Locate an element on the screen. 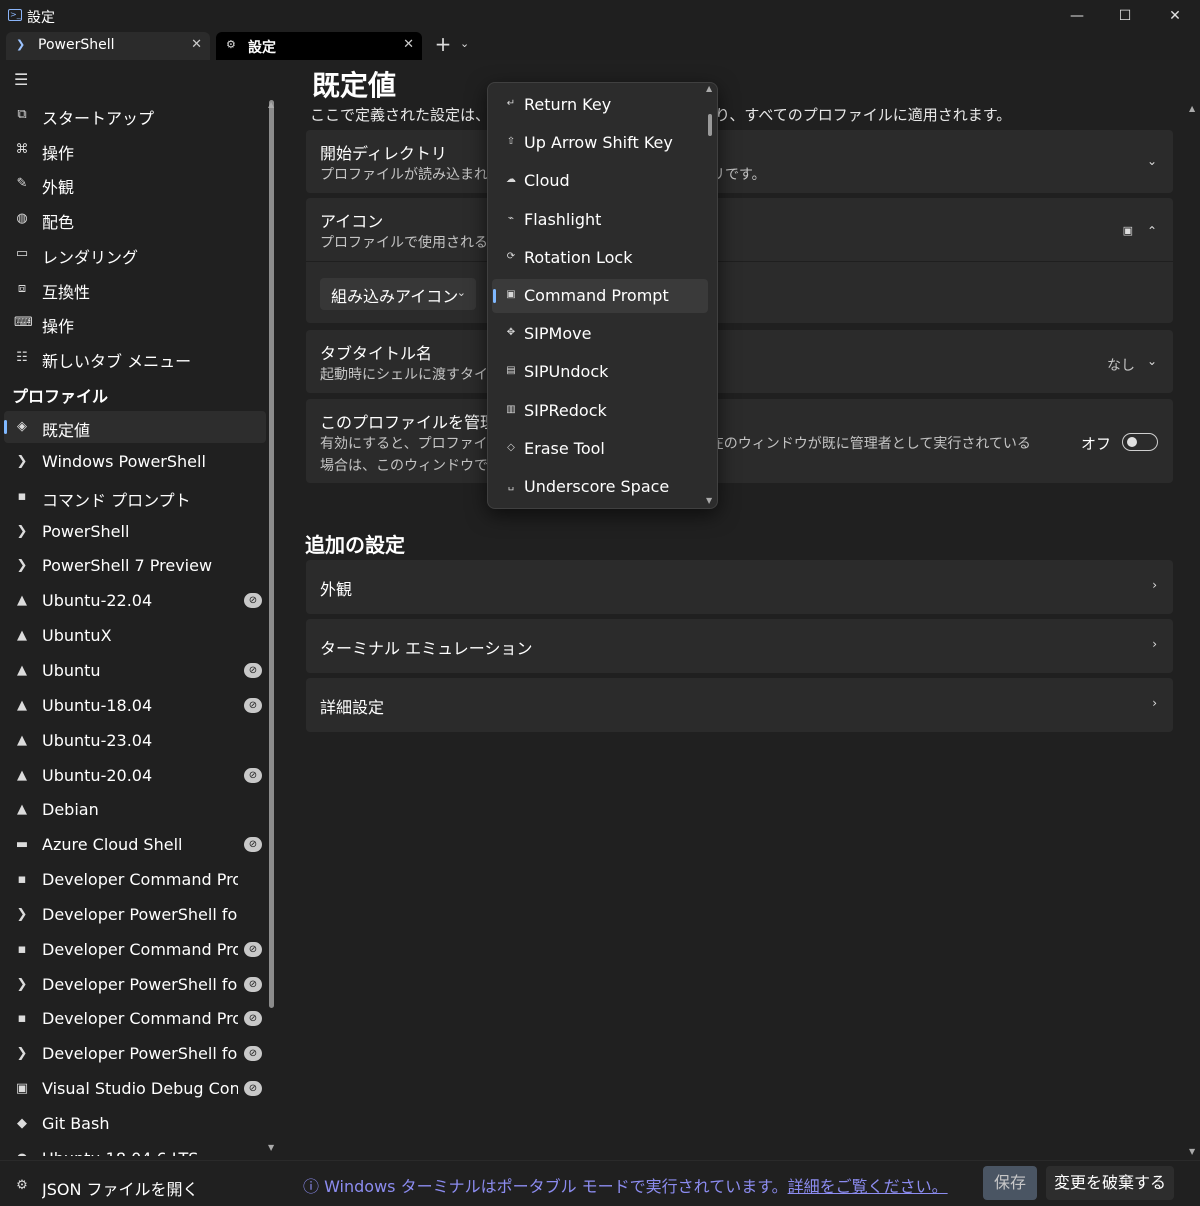 This screenshot has width=1200, height=1206. dropdown-item: ↵ Return Key is located at coordinates (600, 105).